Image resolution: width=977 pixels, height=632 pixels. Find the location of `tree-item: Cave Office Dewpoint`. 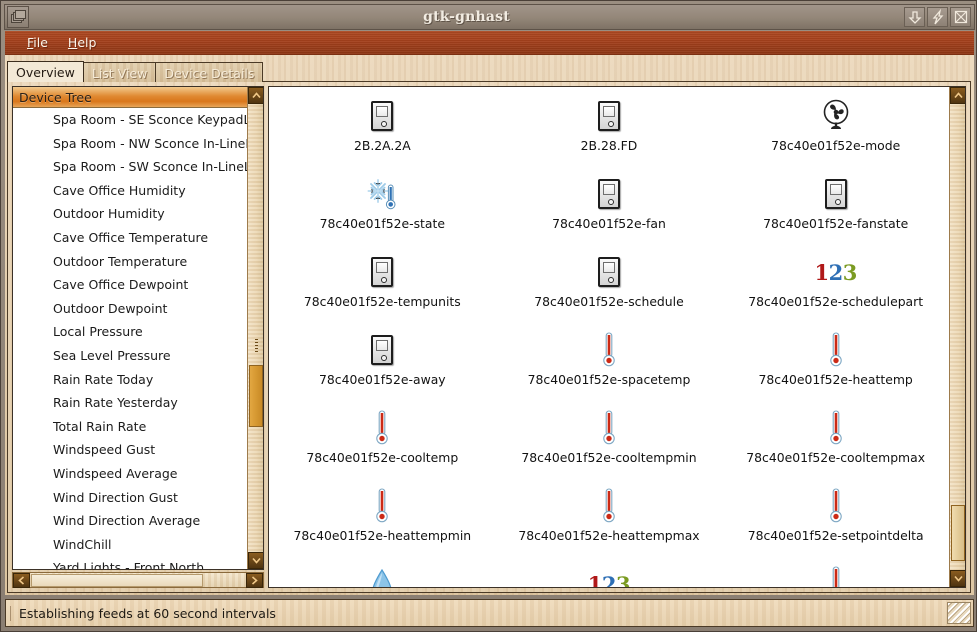

tree-item: Cave Office Dewpoint is located at coordinates (130, 285).